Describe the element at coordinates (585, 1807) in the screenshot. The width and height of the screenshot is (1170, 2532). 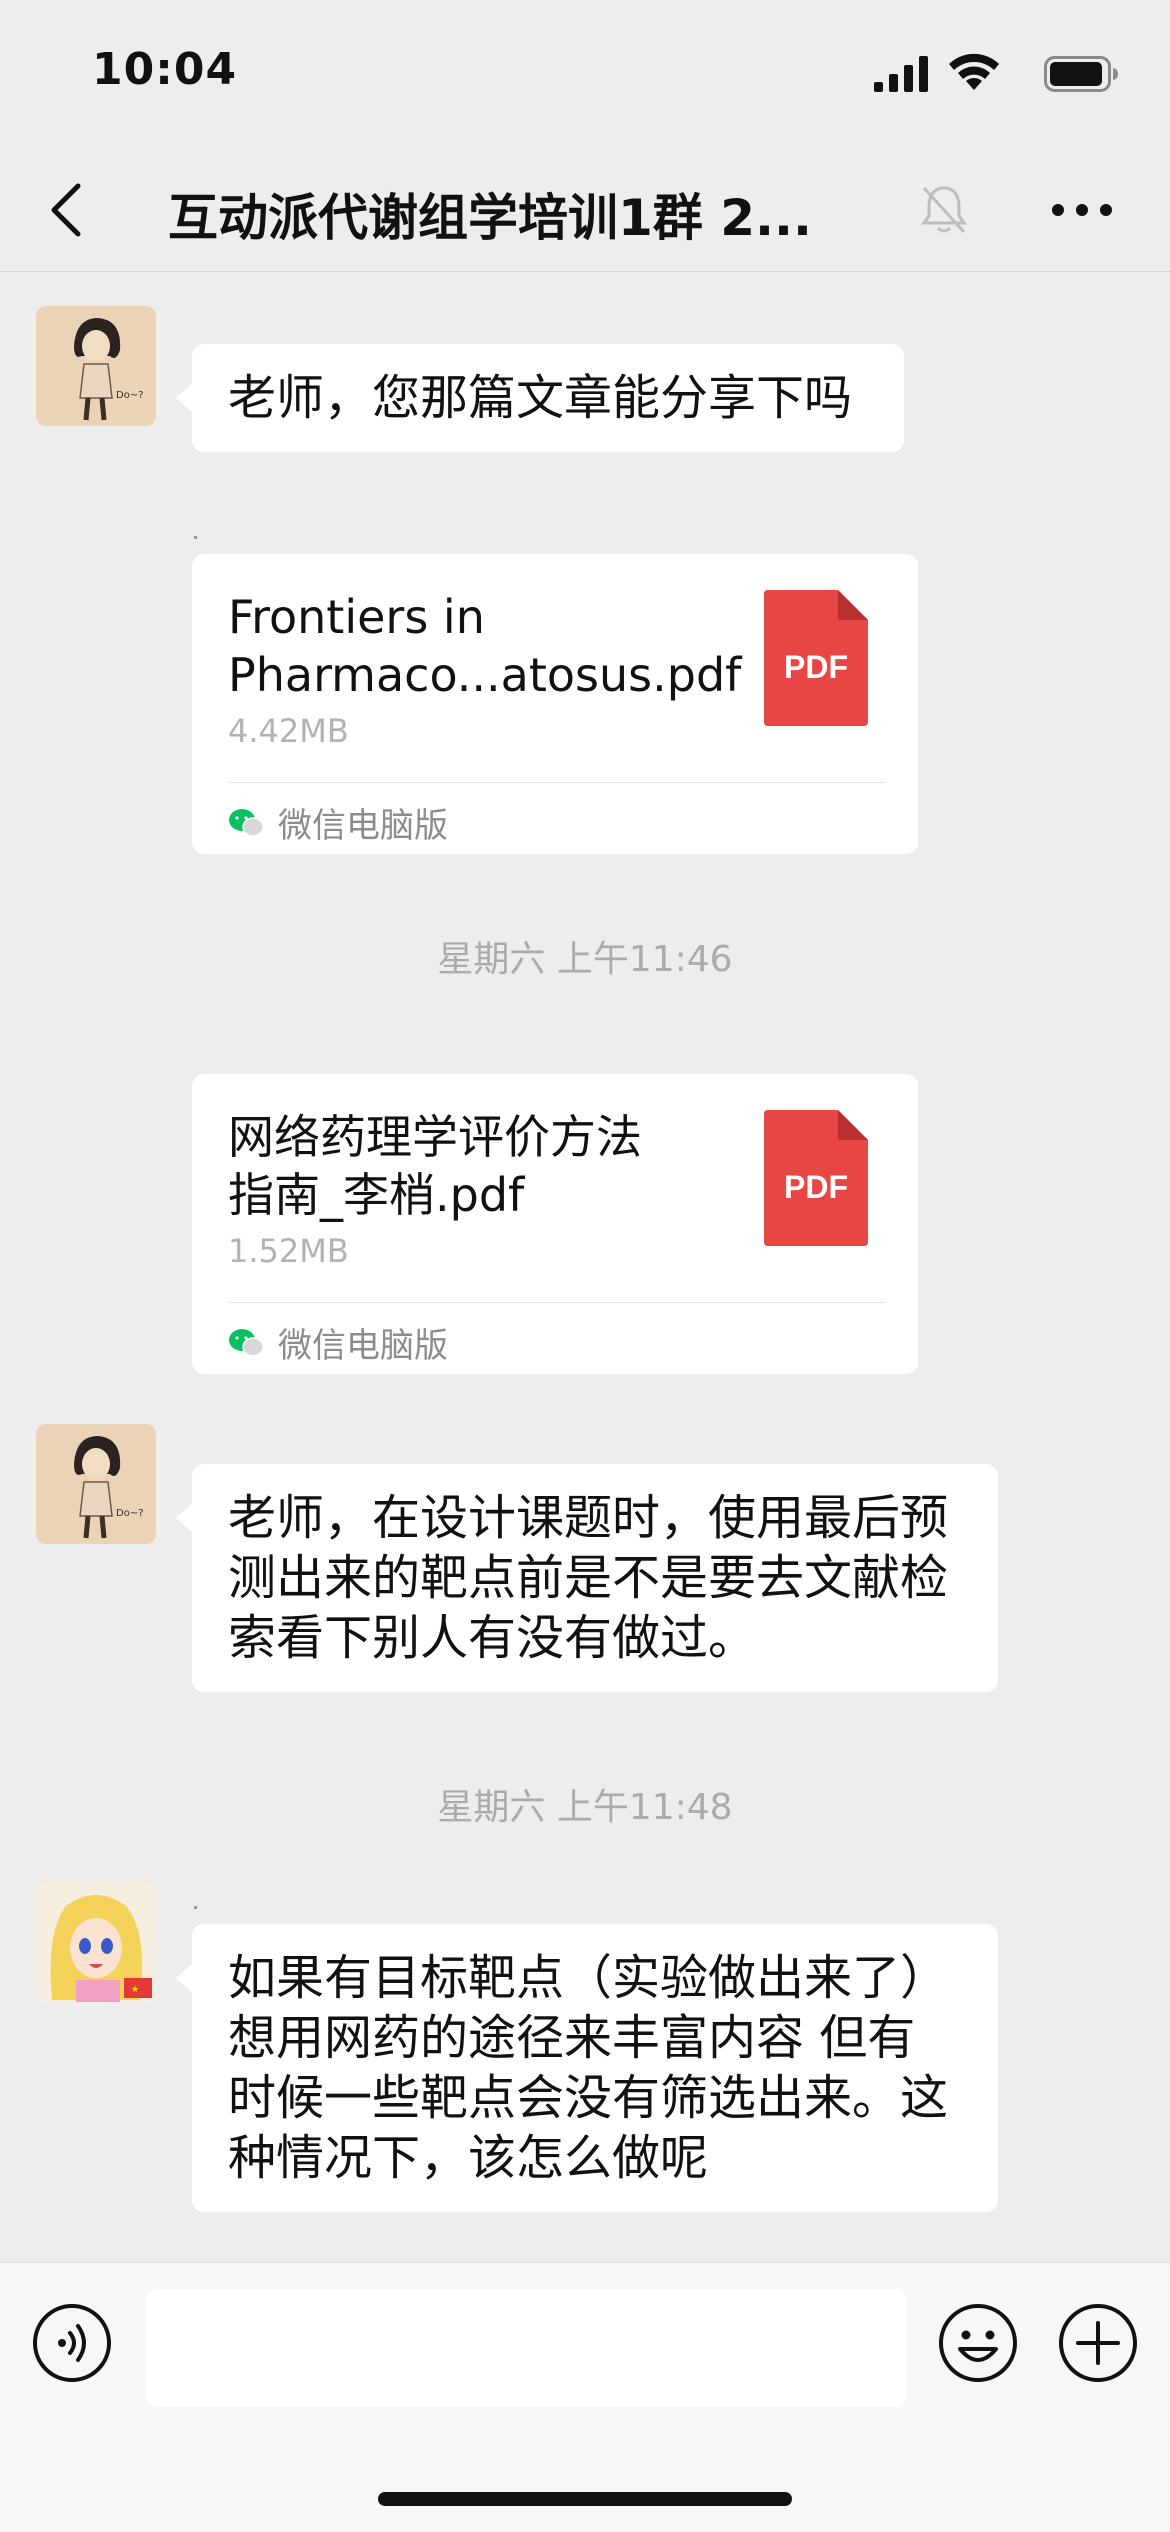
I see `timestamp: 星期六 上午11:48` at that location.